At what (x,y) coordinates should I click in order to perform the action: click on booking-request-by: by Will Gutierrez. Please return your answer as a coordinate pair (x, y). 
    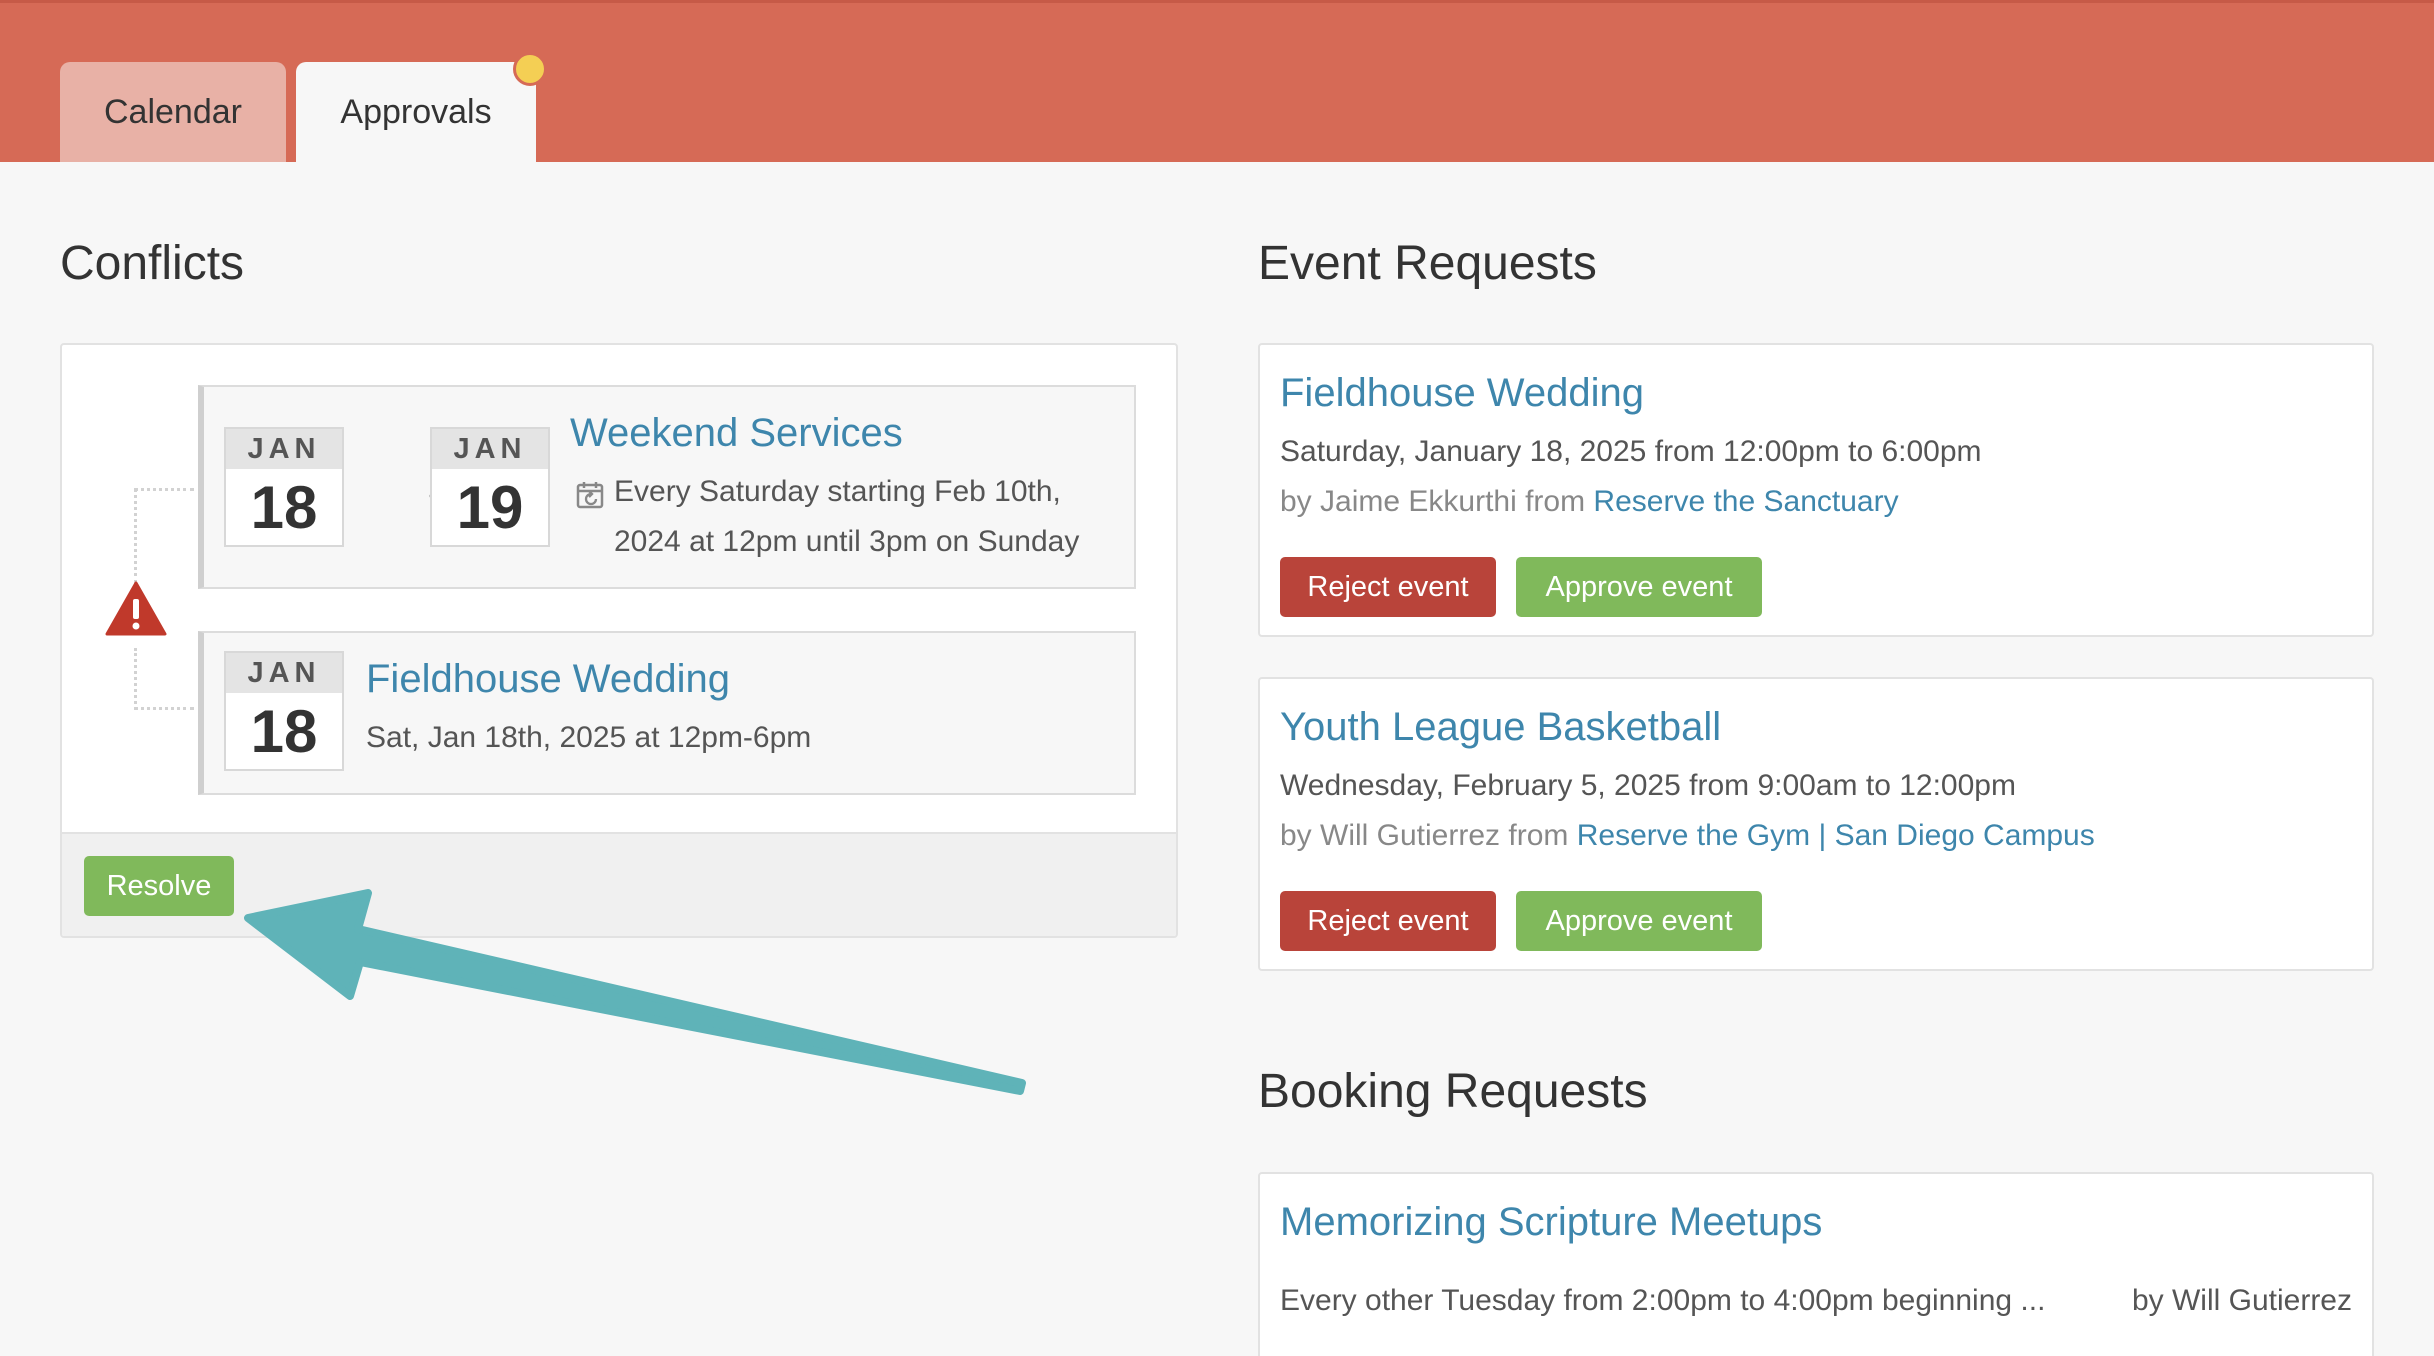
    Looking at the image, I should click on (2241, 1300).